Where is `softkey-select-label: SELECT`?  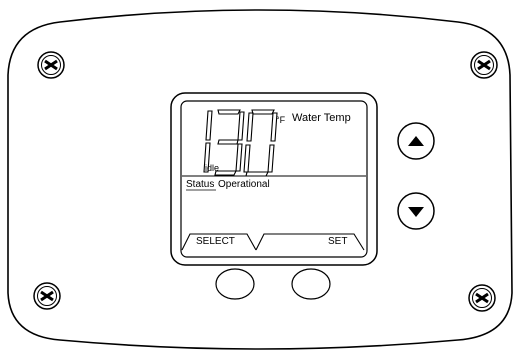
softkey-select-label: SELECT is located at coordinates (215, 241).